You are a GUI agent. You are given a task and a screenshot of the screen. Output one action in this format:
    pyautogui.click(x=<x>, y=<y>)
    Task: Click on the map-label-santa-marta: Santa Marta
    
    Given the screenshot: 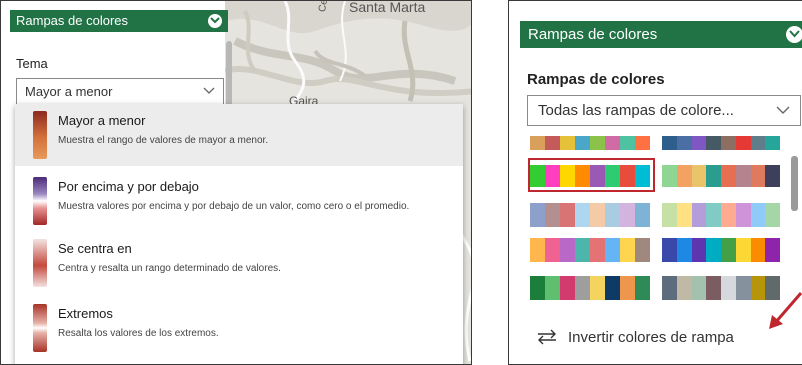 What is the action you would take?
    pyautogui.click(x=387, y=7)
    